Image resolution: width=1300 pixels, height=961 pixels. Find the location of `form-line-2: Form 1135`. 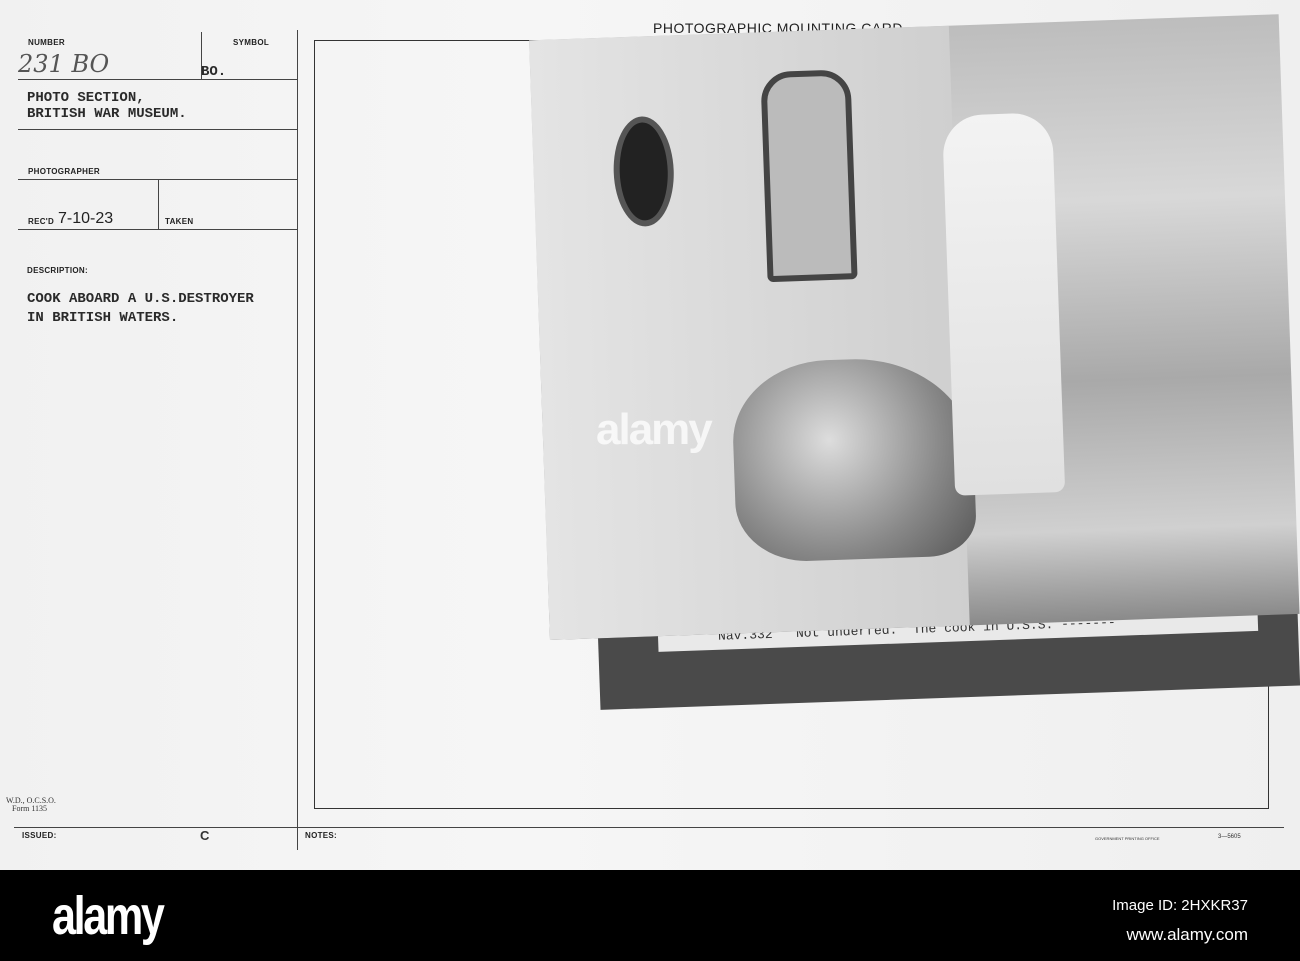

form-line-2: Form 1135 is located at coordinates (30, 808).